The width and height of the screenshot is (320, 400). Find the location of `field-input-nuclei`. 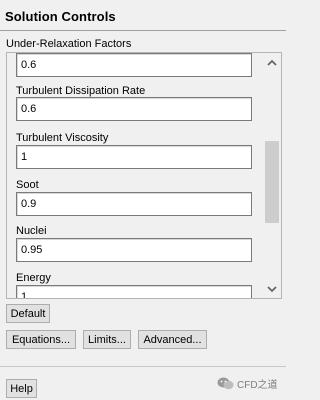

field-input-nuclei is located at coordinates (134, 250).